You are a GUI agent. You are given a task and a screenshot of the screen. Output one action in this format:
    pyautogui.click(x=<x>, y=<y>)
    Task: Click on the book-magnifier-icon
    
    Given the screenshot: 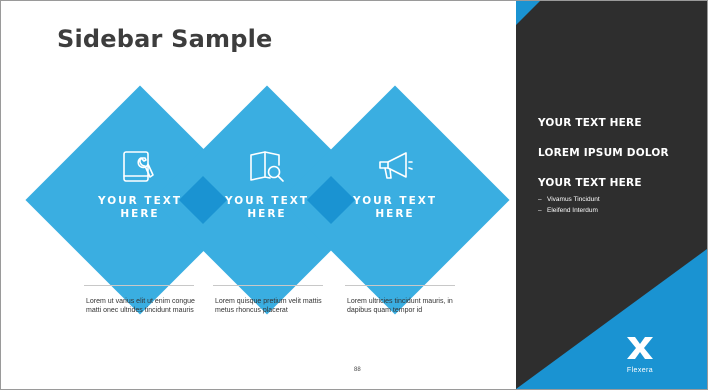 What is the action you would take?
    pyautogui.click(x=267, y=166)
    